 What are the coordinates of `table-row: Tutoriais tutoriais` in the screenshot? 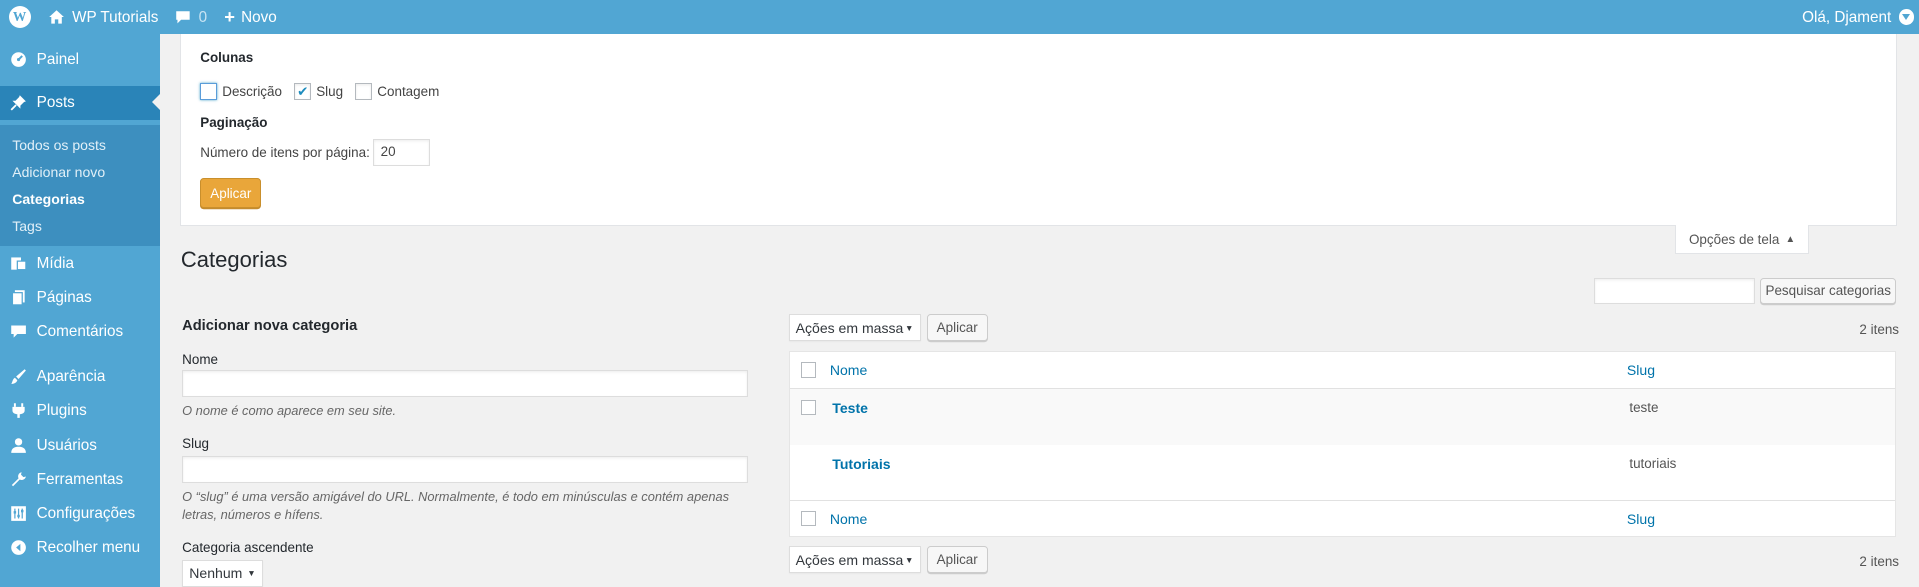 It's located at (1342, 473).